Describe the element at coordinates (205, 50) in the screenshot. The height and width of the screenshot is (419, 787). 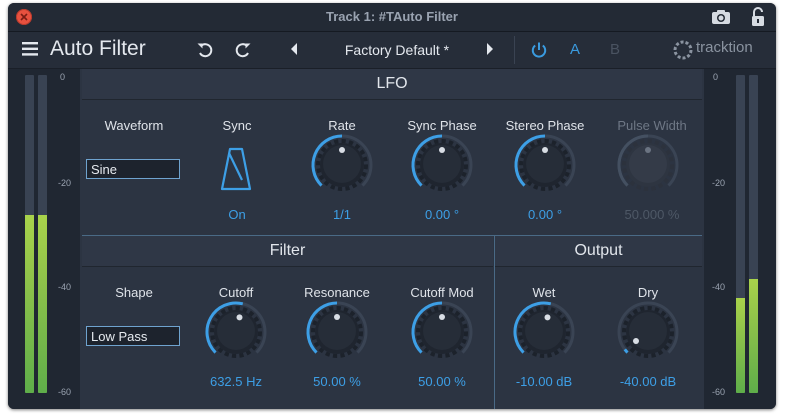
I see `undo-icon` at that location.